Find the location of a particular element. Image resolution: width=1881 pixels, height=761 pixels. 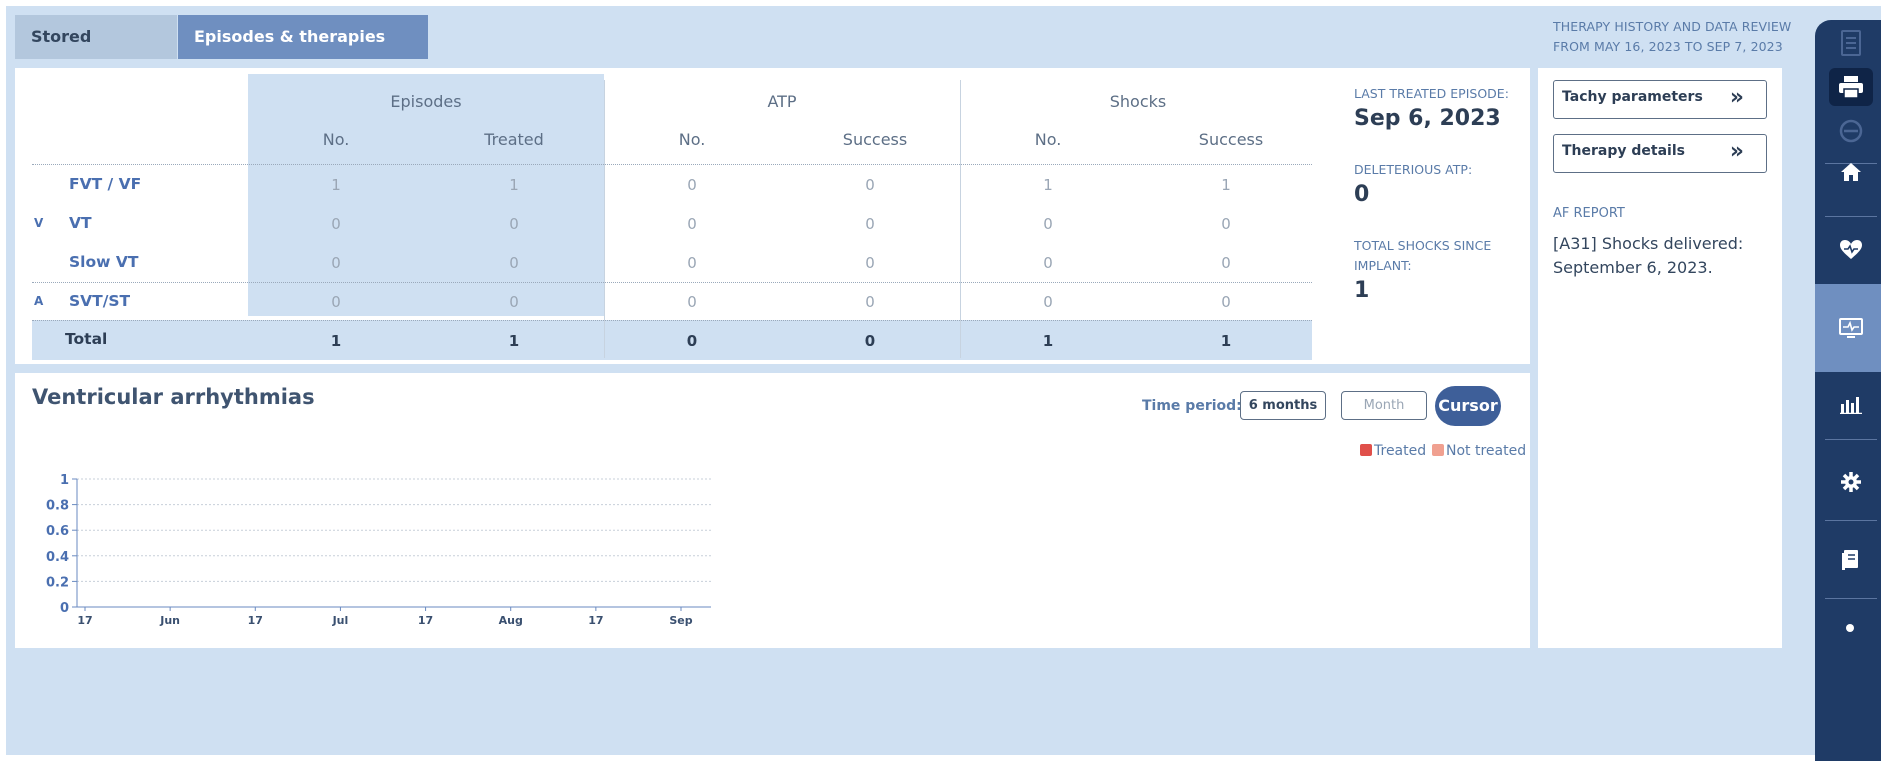

group-divider is located at coordinates (672, 282).